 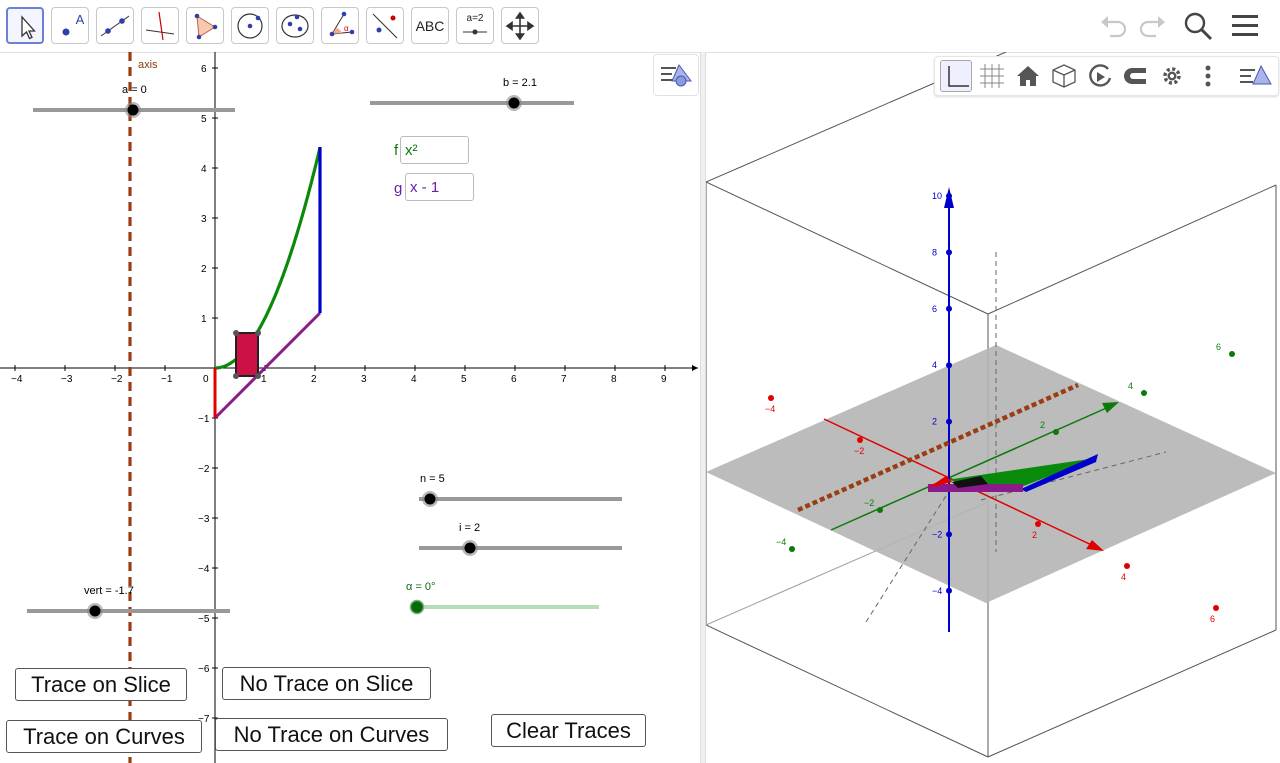 I want to click on slice-rectangle, so click(x=247, y=354).